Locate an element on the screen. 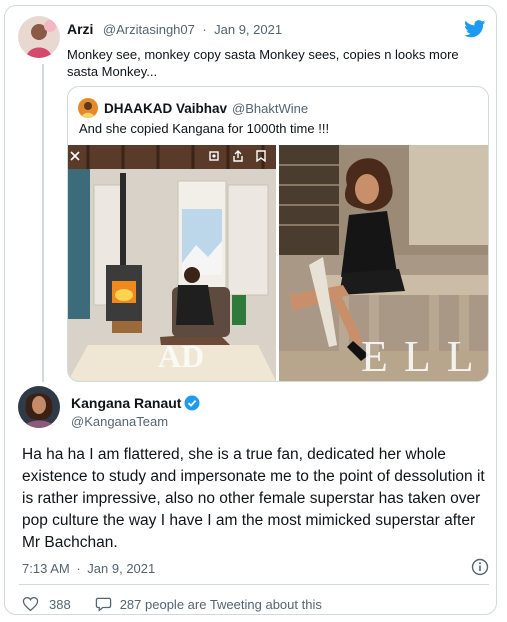  twitter-bird-icon is located at coordinates (475, 29).